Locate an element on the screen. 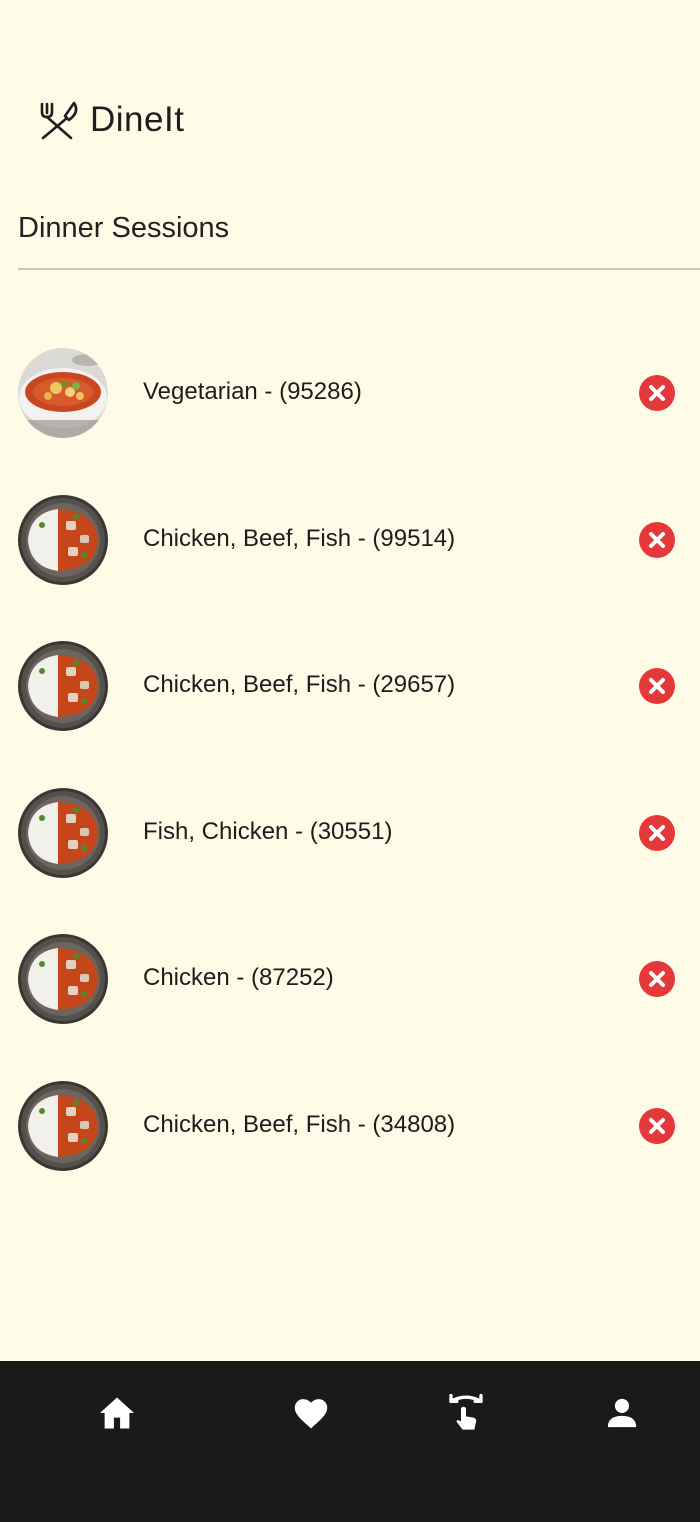 Image resolution: width=700 pixels, height=1522 pixels. session-item: Chicken, Beef, Fish - (99514) is located at coordinates (350, 566).